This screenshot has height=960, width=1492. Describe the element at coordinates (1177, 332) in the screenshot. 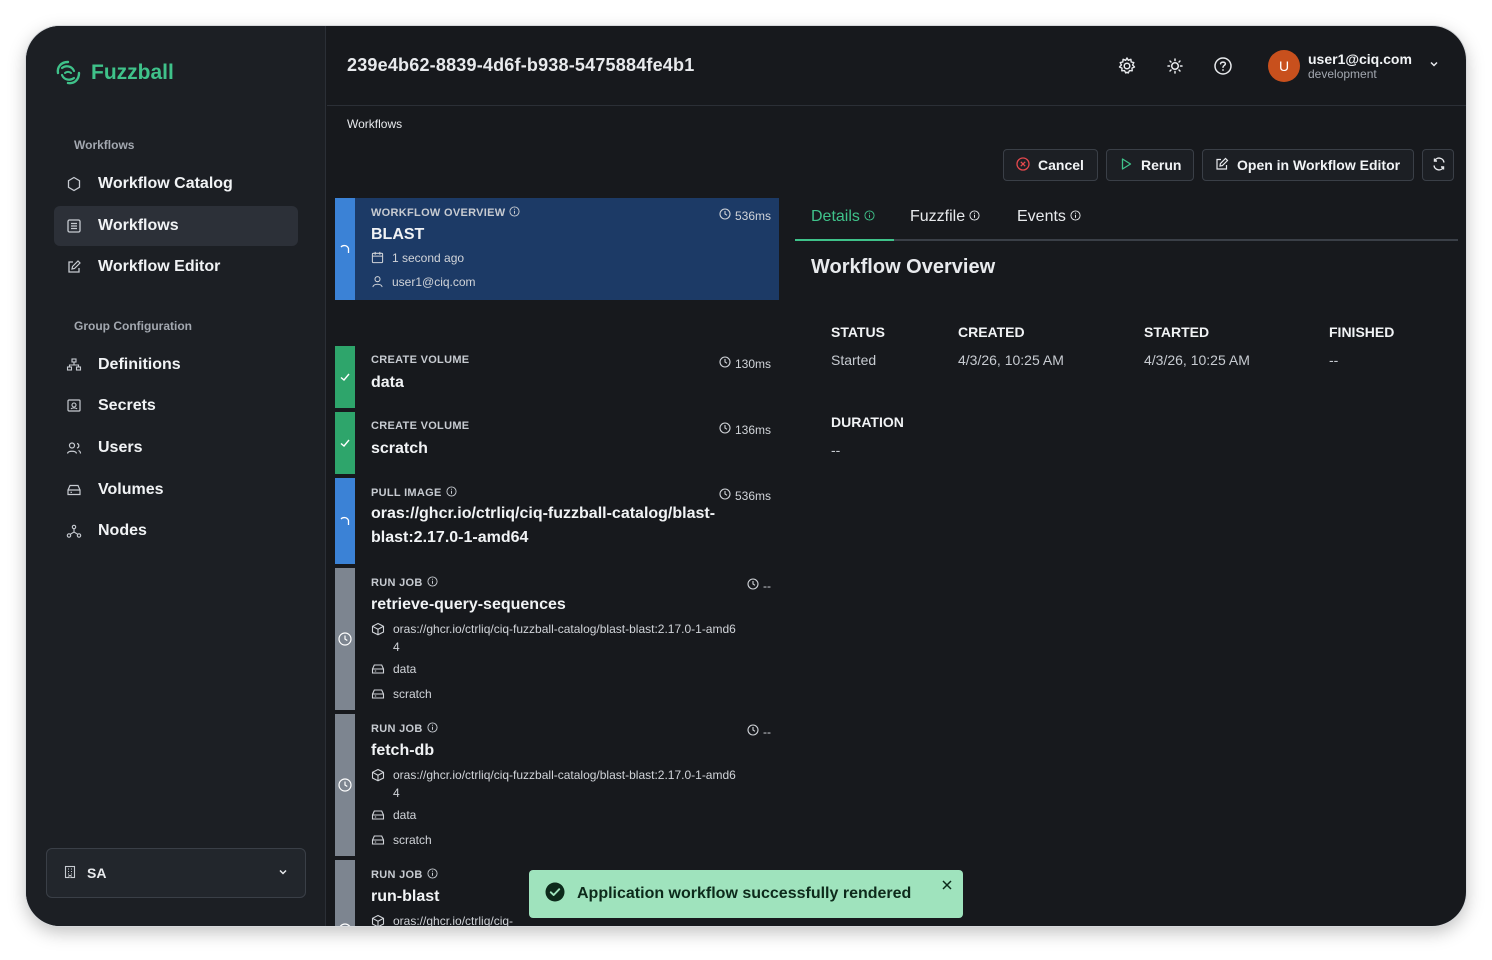

I see `started-label: STARTED` at that location.